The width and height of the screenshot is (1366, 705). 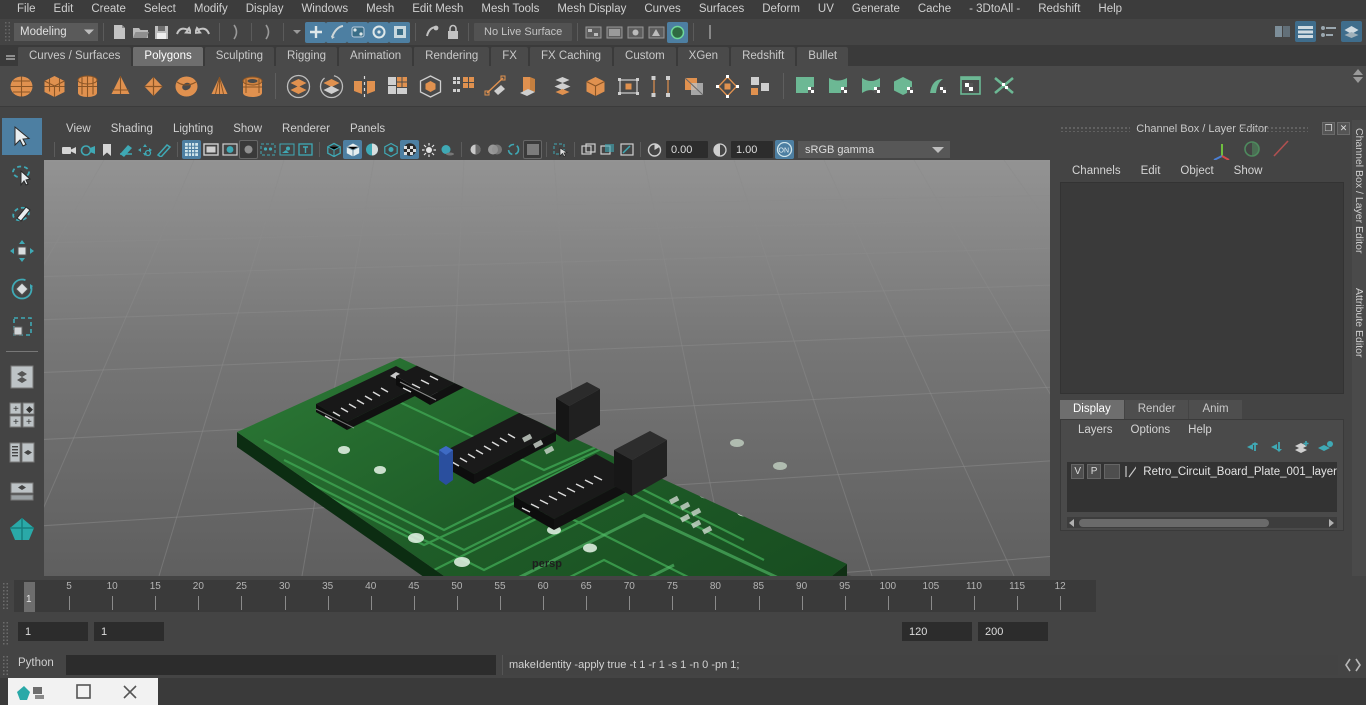 What do you see at coordinates (1353, 665) in the screenshot?
I see `script-editor-icon` at bounding box center [1353, 665].